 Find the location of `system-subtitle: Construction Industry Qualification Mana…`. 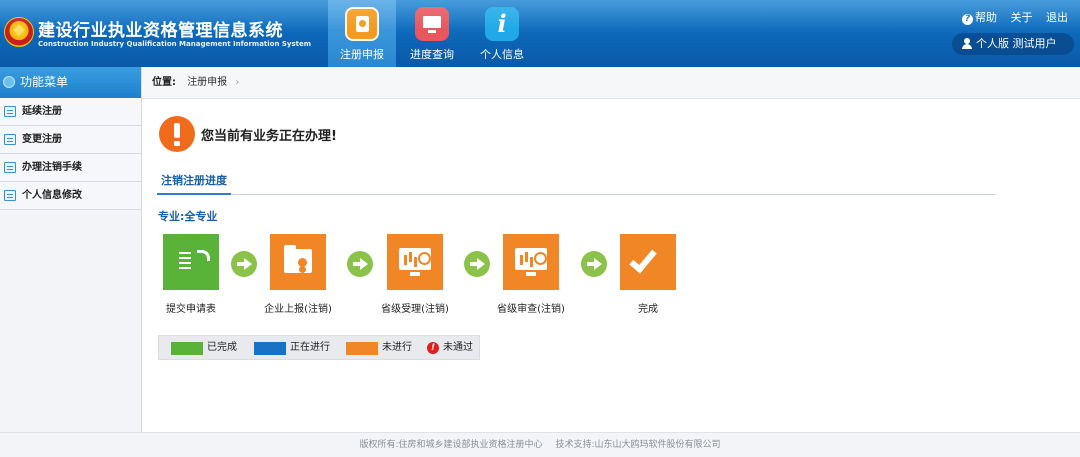

system-subtitle: Construction Industry Qualification Mana… is located at coordinates (175, 44).